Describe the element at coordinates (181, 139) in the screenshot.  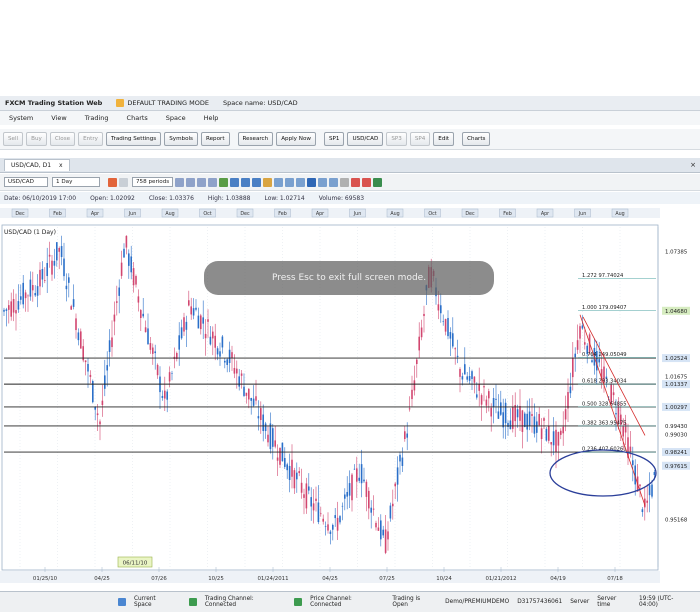
I see `symbols-button: Symbols` at that location.